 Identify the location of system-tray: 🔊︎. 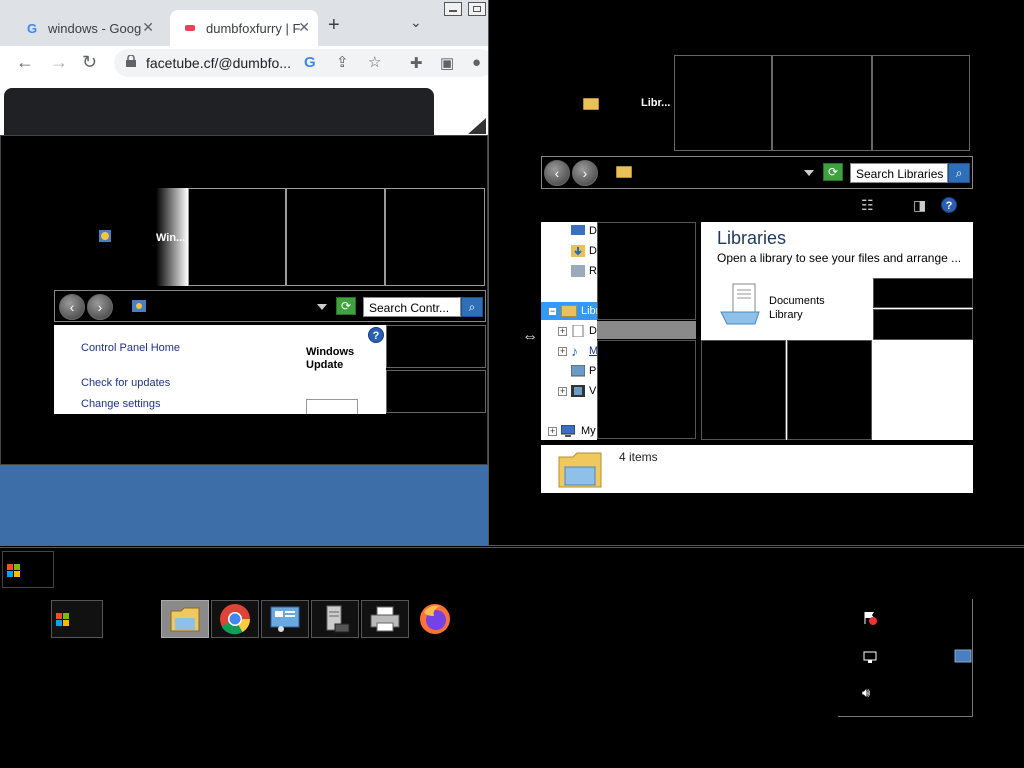
(905, 658).